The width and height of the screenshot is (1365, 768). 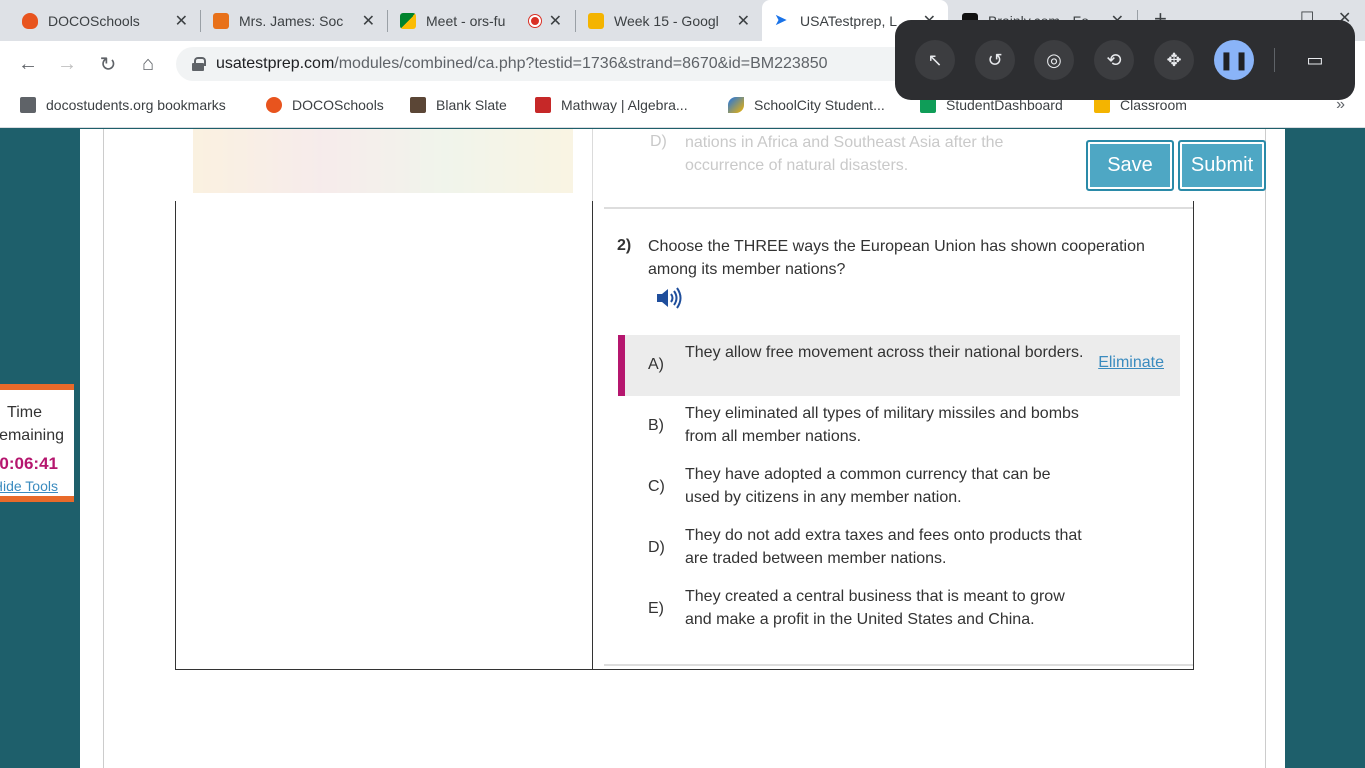 What do you see at coordinates (781, 20) in the screenshot?
I see `cursor-icon: ➤` at bounding box center [781, 20].